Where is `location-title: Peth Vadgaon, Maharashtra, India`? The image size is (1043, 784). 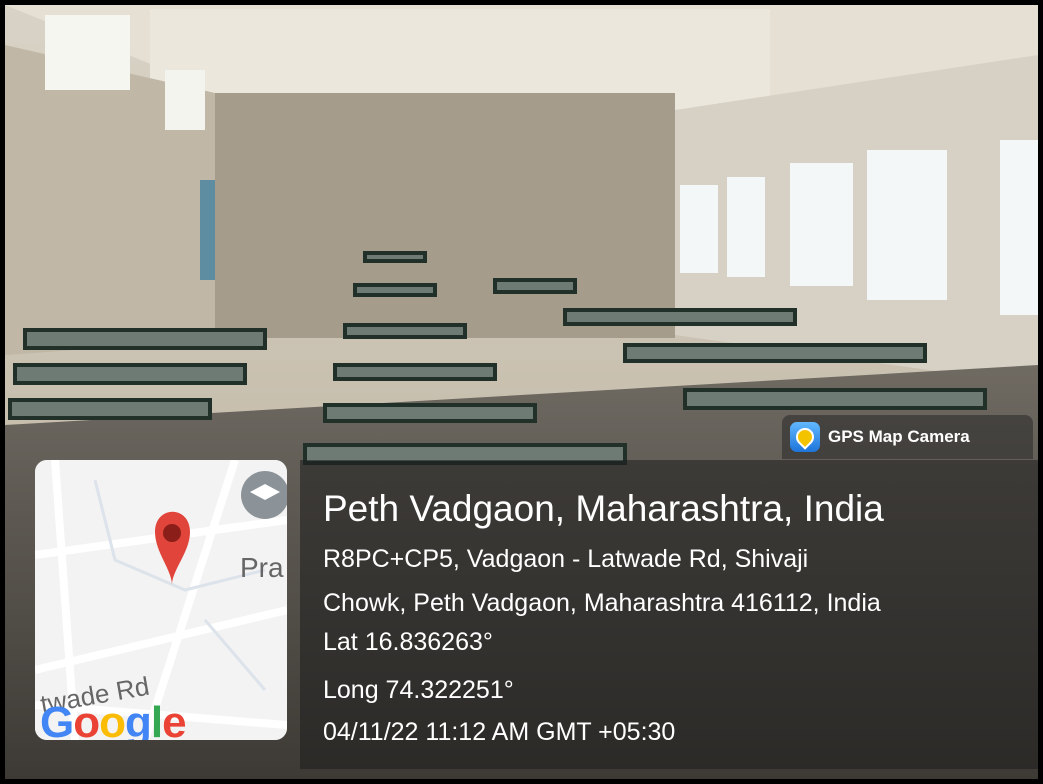 location-title: Peth Vadgaon, Maharashtra, India is located at coordinates (603, 508).